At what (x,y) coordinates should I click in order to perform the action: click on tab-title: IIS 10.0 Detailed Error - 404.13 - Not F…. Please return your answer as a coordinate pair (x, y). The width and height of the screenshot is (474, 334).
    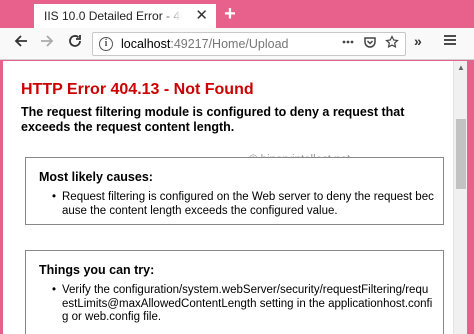
    Looking at the image, I should click on (113, 16).